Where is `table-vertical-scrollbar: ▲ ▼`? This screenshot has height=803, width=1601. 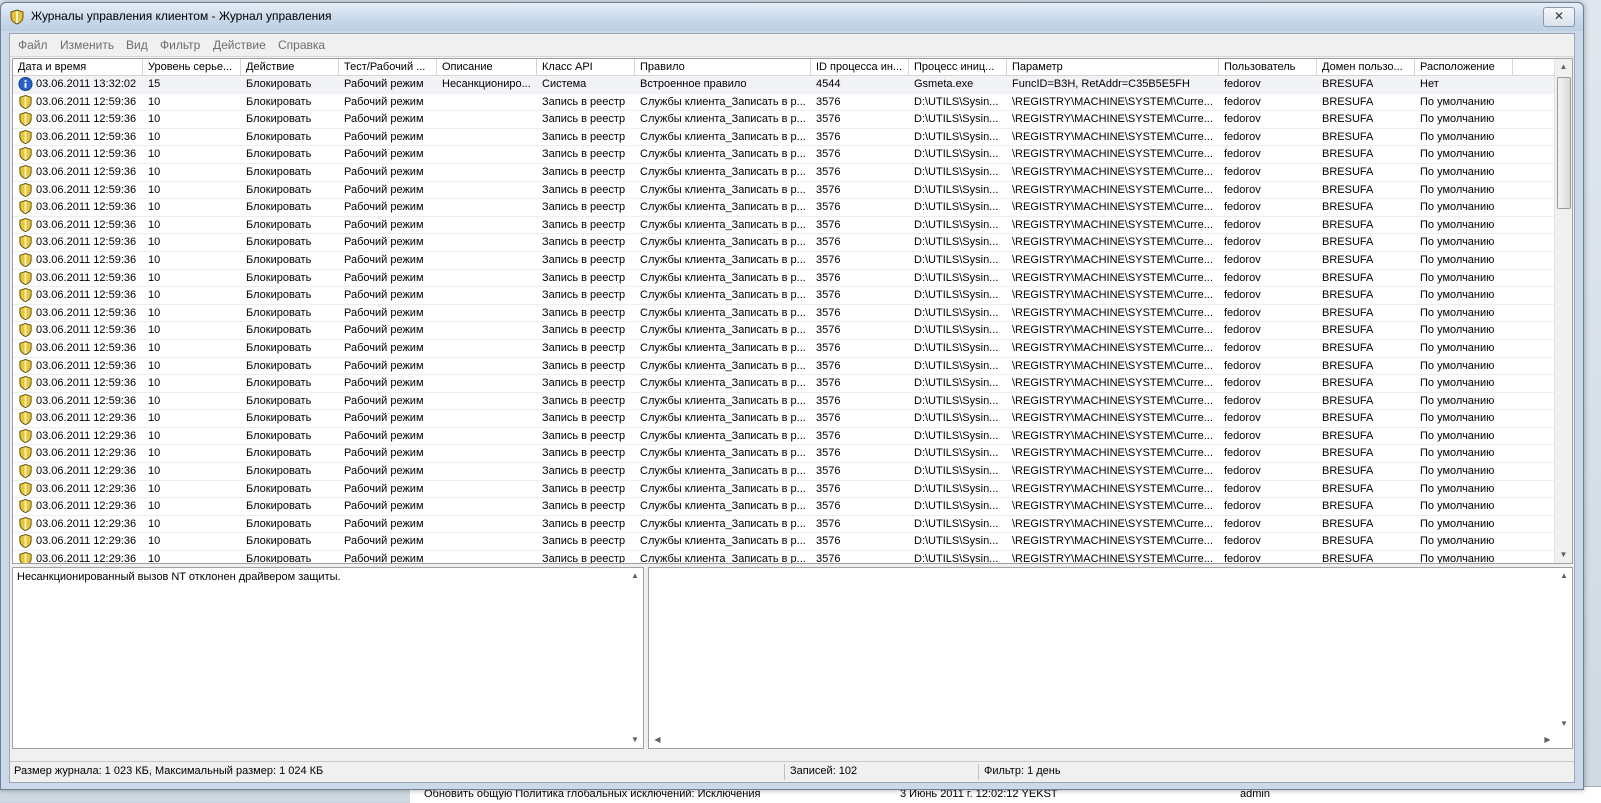 table-vertical-scrollbar: ▲ ▼ is located at coordinates (1563, 311).